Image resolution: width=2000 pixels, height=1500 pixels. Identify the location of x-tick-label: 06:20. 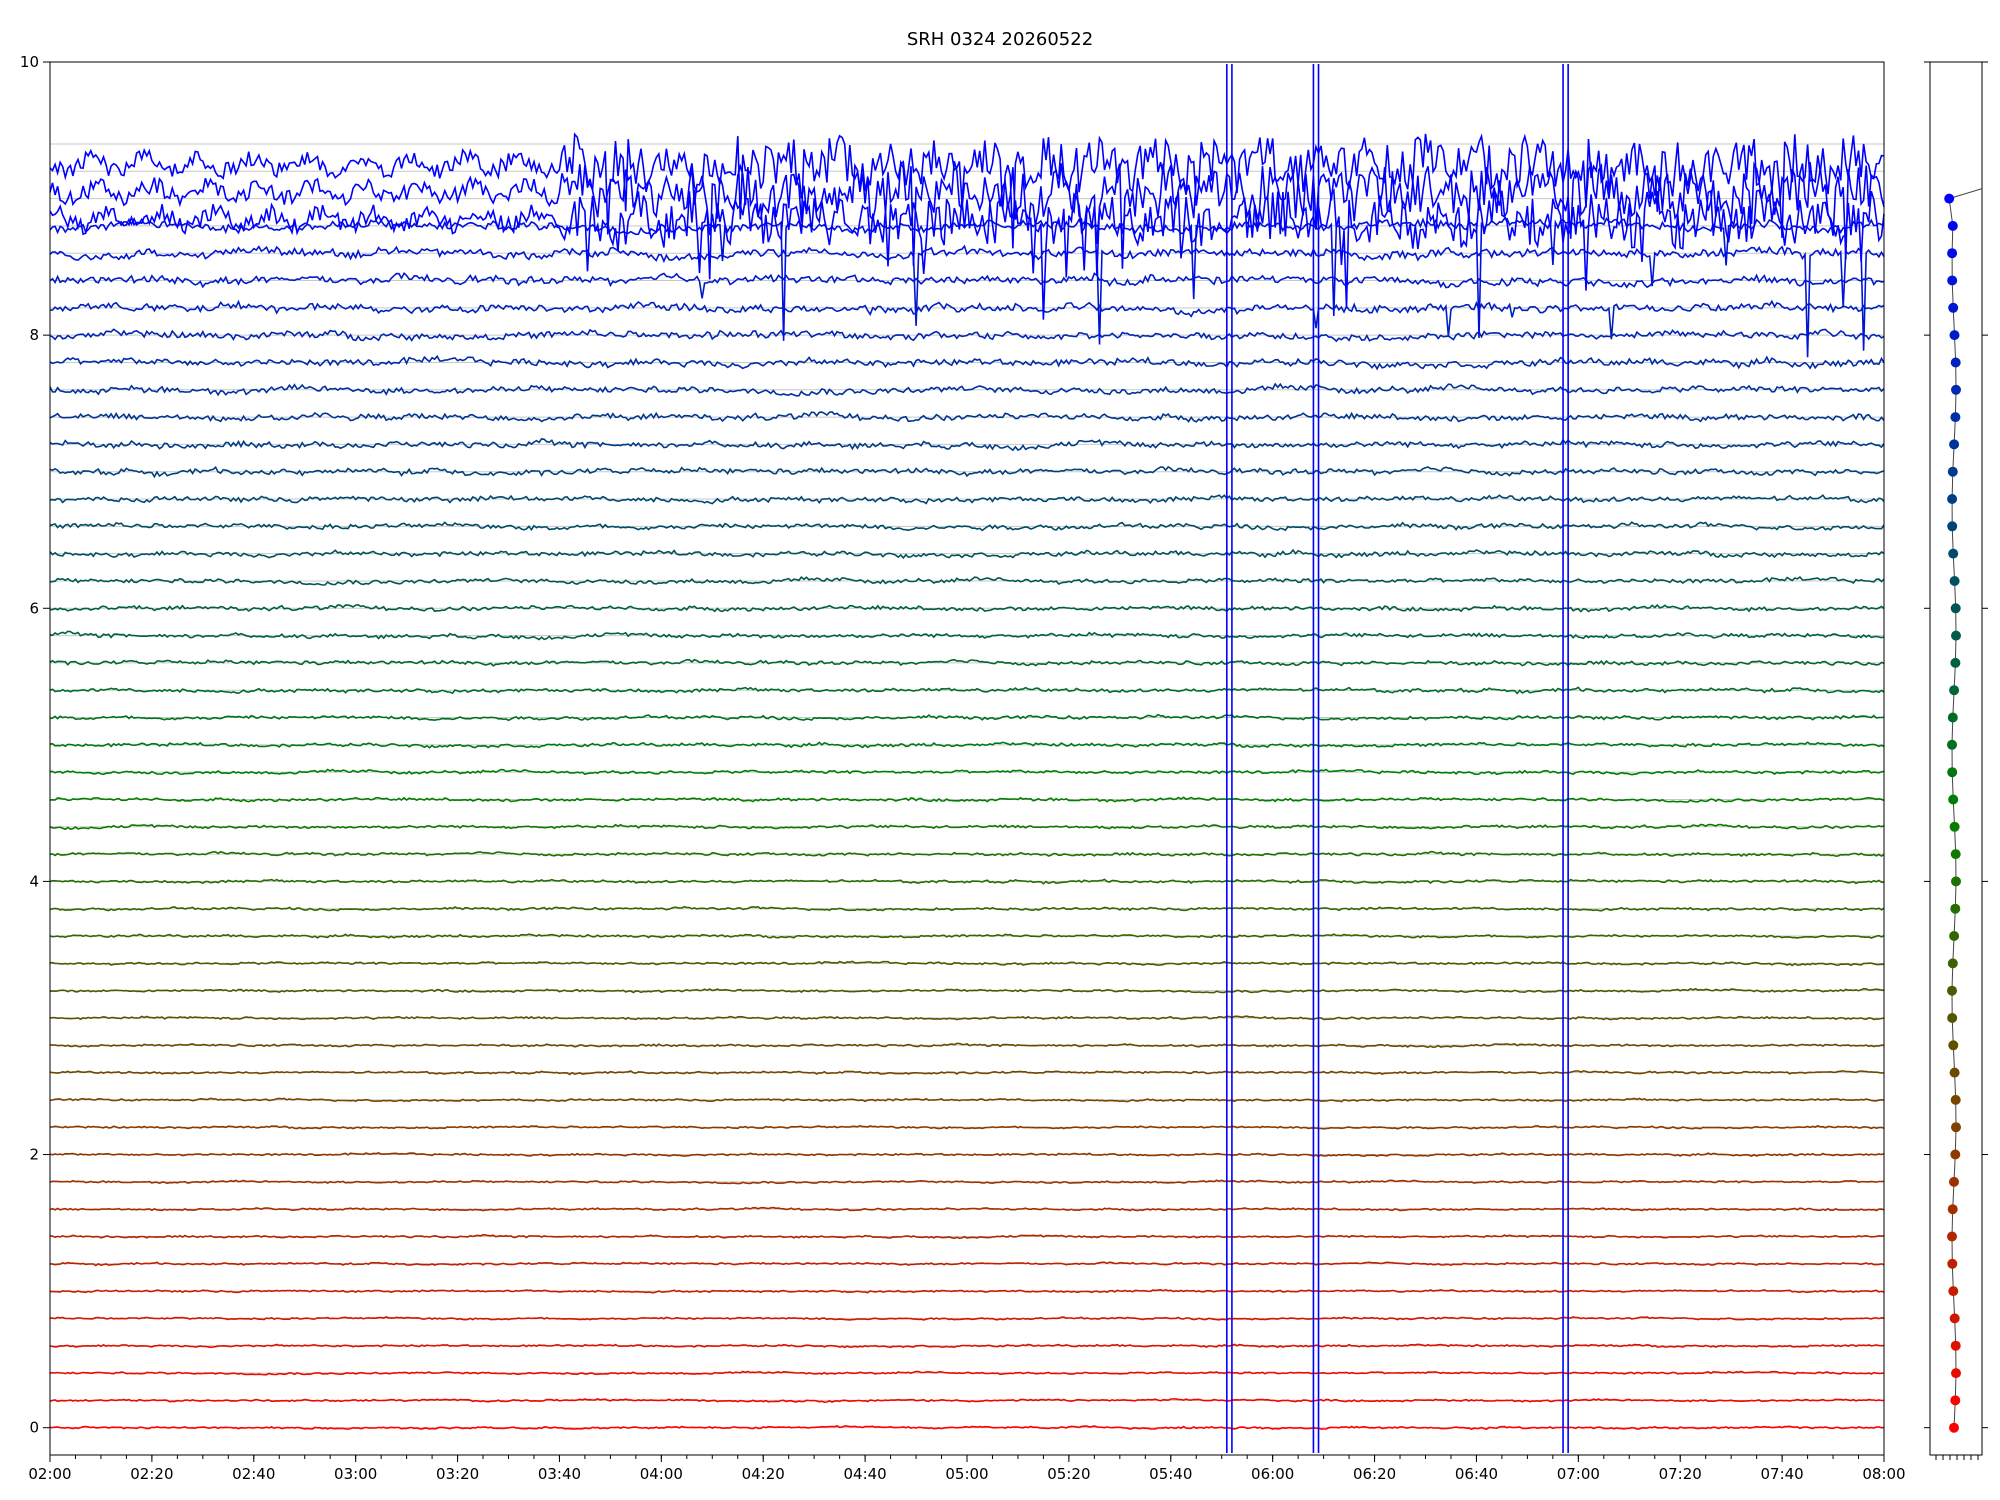
(1374, 1474).